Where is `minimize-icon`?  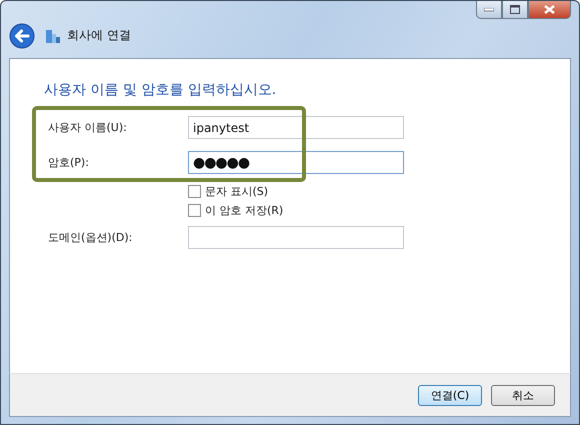 minimize-icon is located at coordinates (489, 10).